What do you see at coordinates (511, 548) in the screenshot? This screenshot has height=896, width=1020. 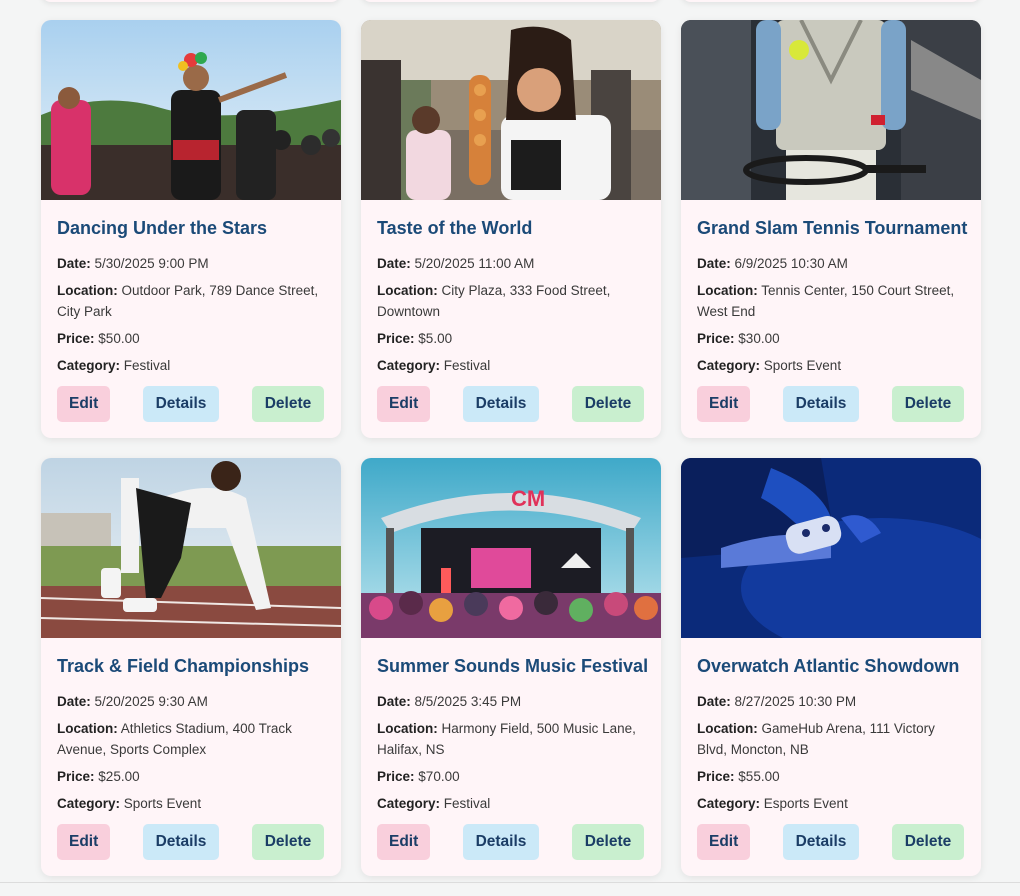 I see `event-image: CM` at bounding box center [511, 548].